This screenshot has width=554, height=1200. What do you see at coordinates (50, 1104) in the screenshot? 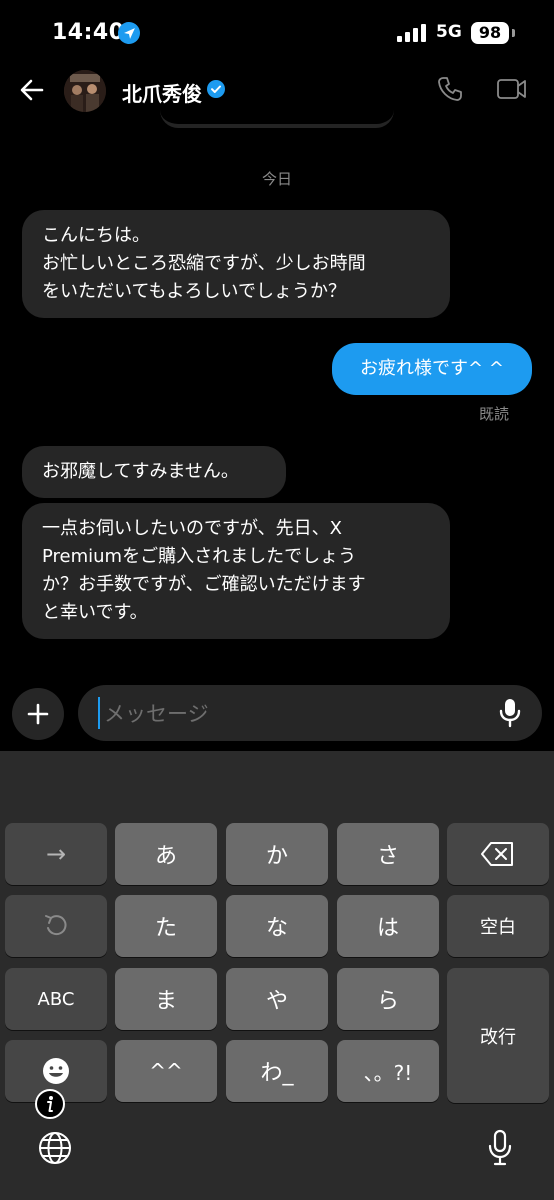
I see `info-icon` at bounding box center [50, 1104].